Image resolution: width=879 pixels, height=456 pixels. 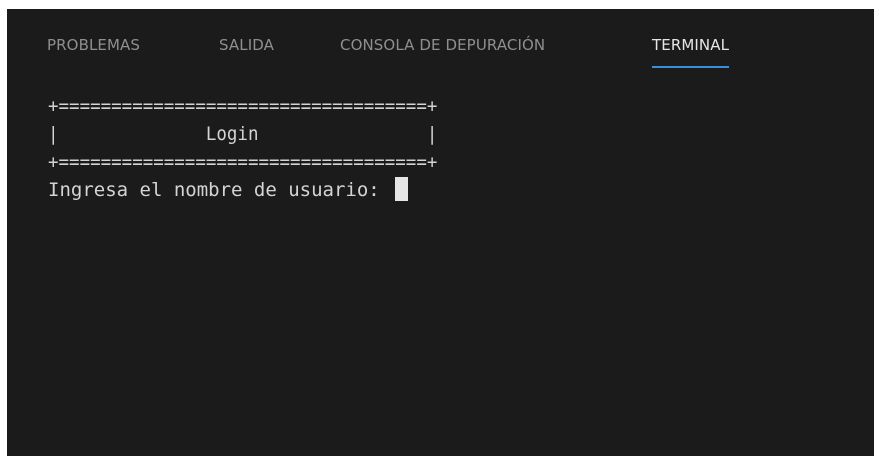 What do you see at coordinates (246, 45) in the screenshot?
I see `tab-salida: SALIDA` at bounding box center [246, 45].